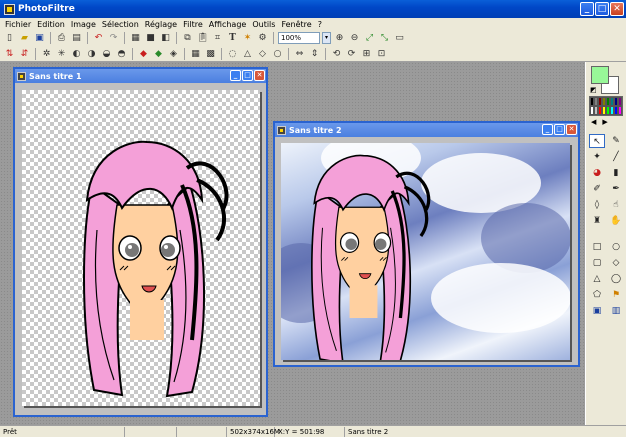 The height and width of the screenshot is (437, 626). I want to click on menu-outils: Outils, so click(263, 24).